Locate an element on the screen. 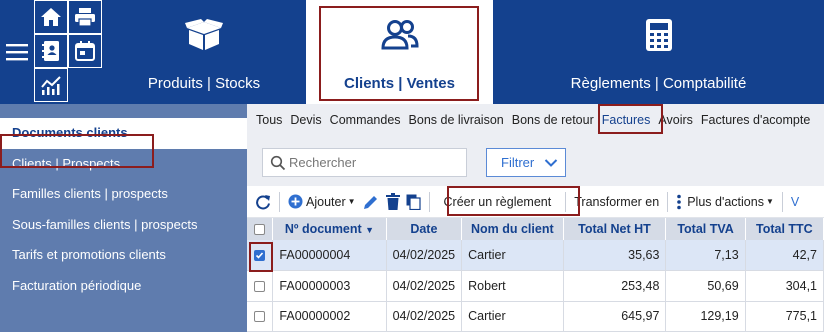 Image resolution: width=824 pixels, height=332 pixels. module-clients: Clients | Ventes is located at coordinates (399, 52).